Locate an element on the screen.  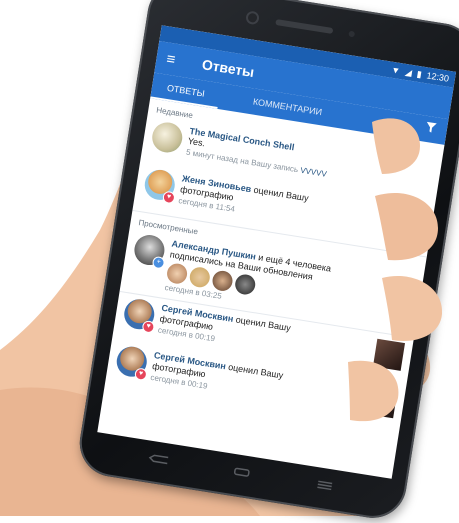
little-finger is located at coordinates (373, 391).